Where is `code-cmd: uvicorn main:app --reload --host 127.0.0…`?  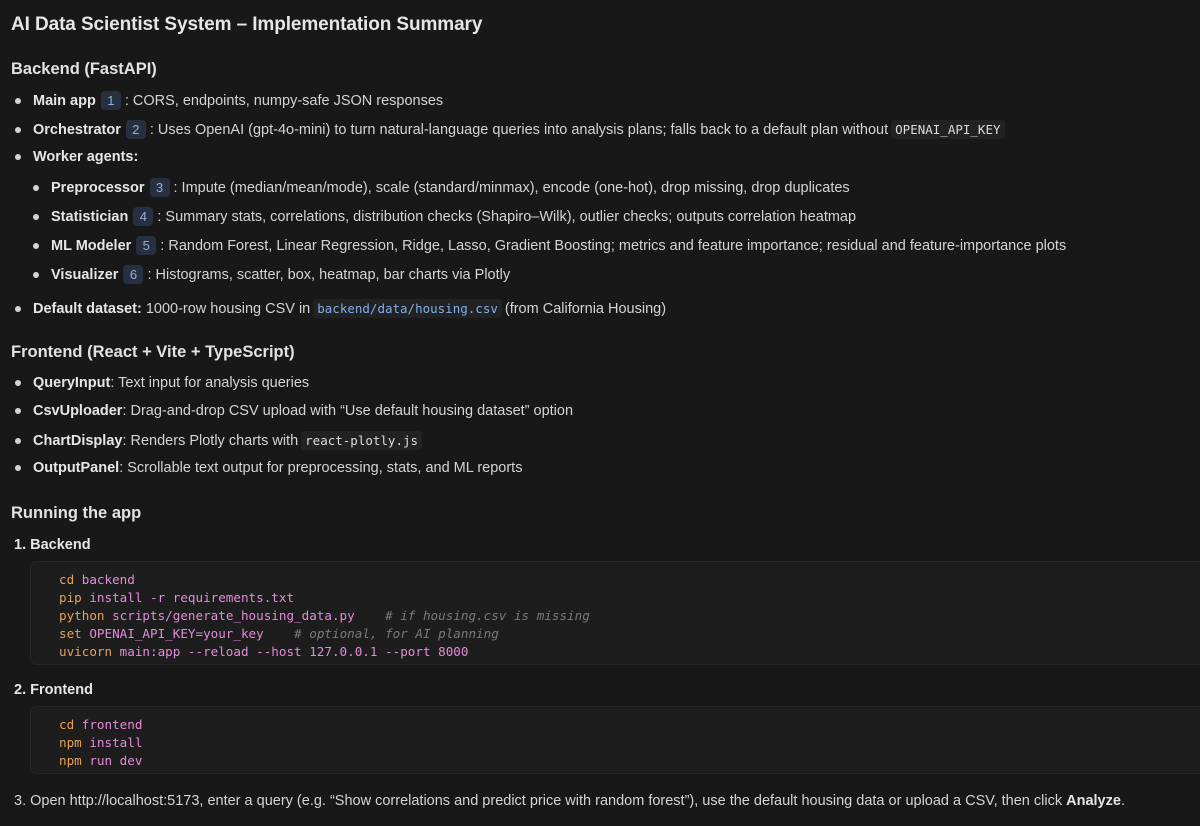 code-cmd: uvicorn main:app --reload --host 127.0.0… is located at coordinates (264, 651).